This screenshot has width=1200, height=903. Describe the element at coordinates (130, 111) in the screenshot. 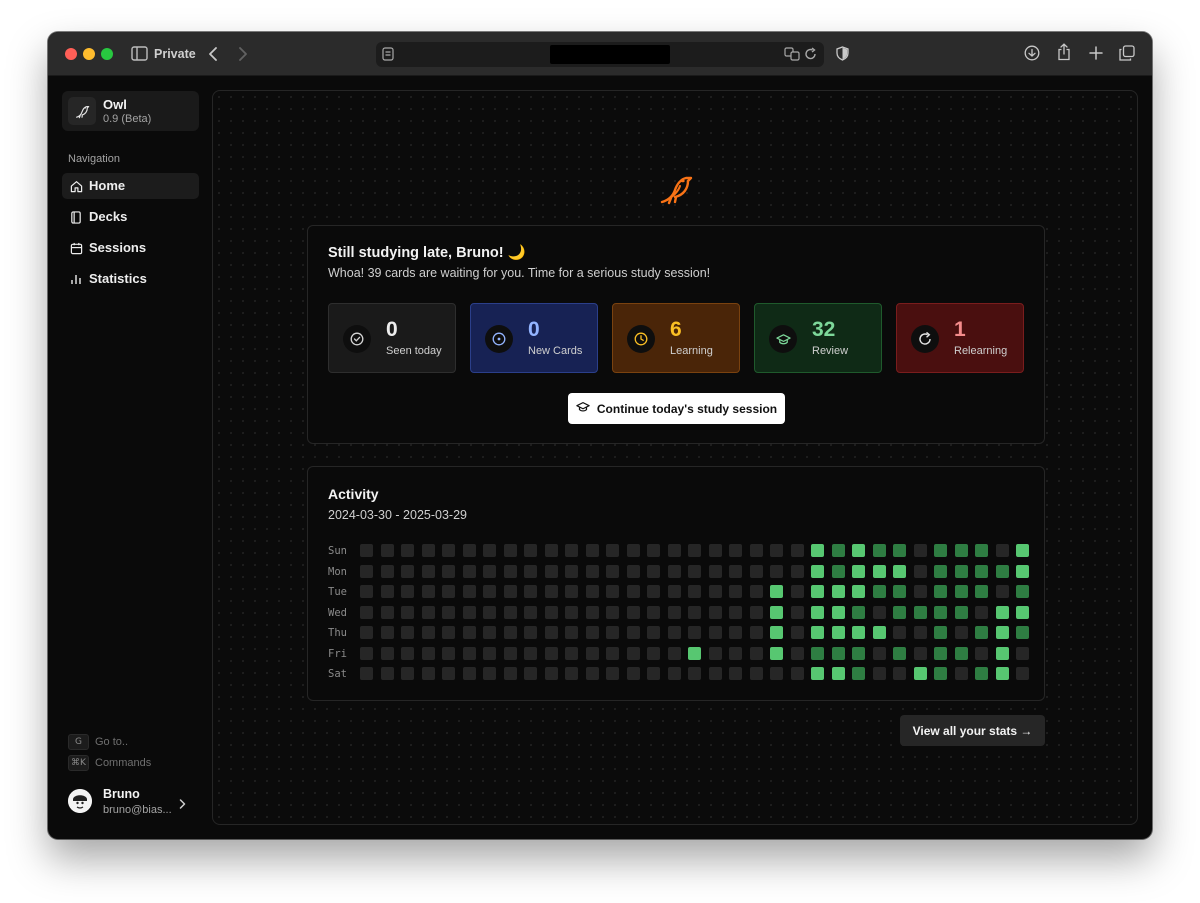

I see `app-switcher: Owl 0.9 (Beta)` at that location.